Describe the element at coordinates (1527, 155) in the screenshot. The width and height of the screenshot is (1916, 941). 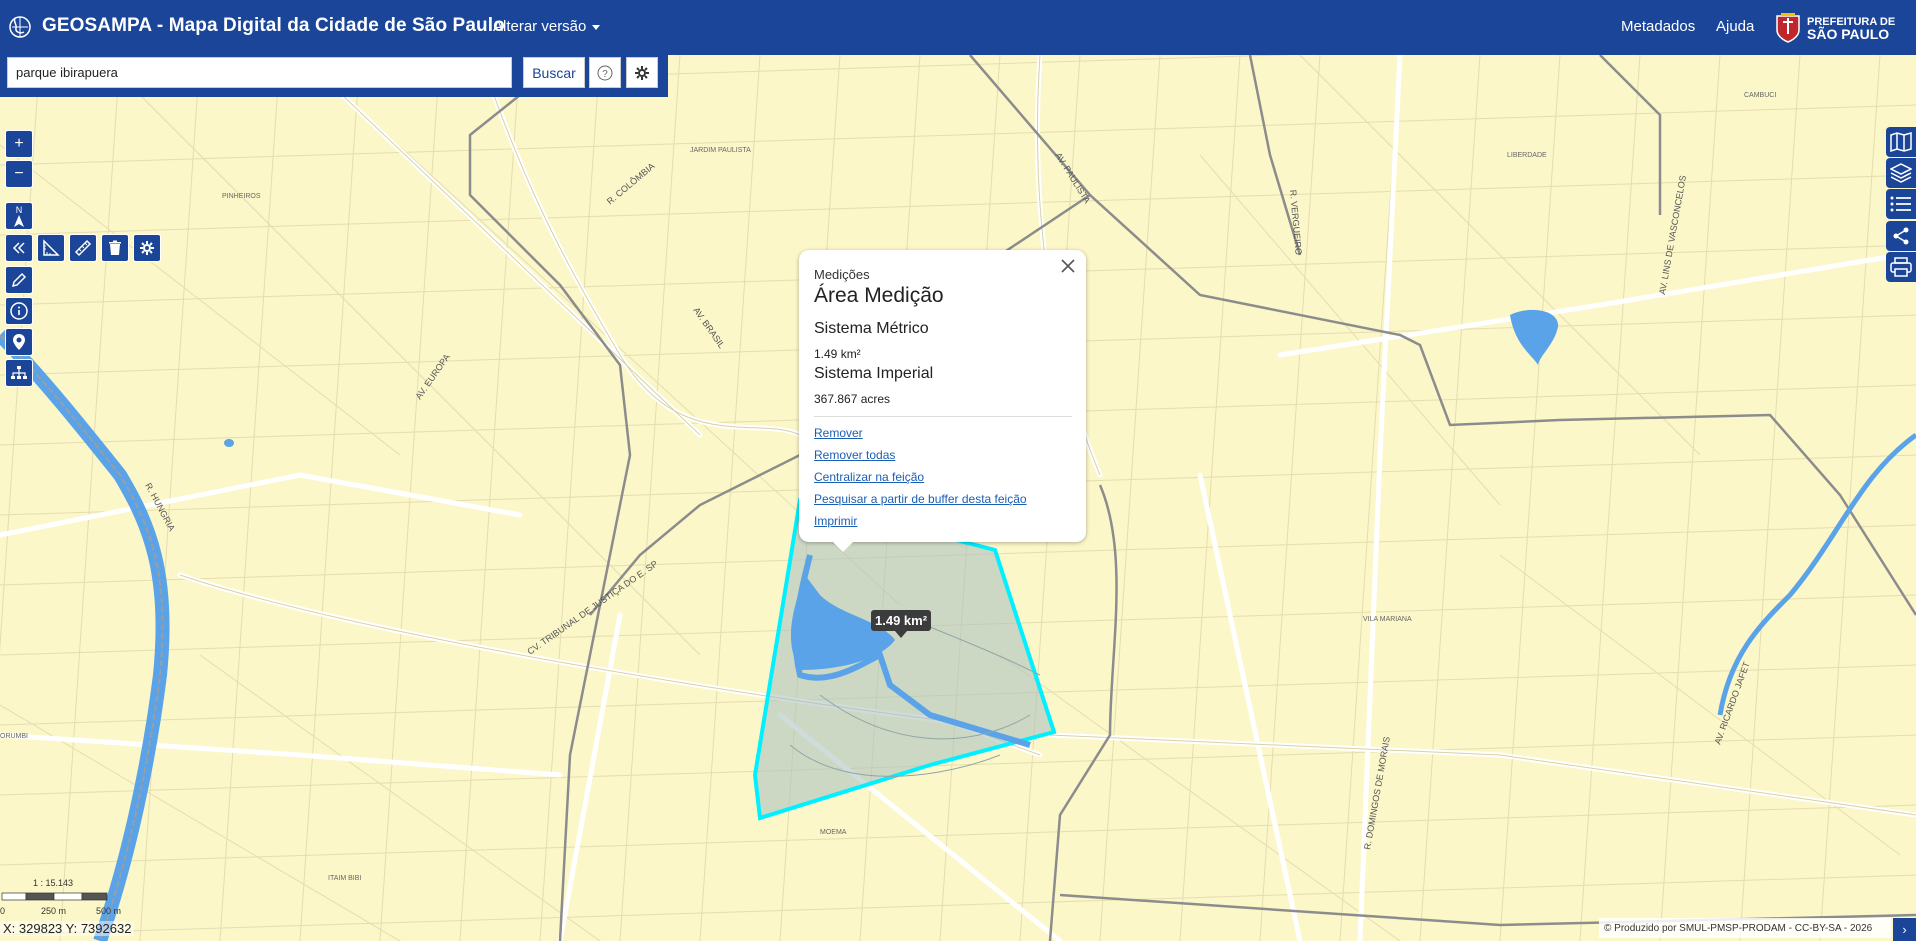
I see `label-liberdade: LIBERDADE` at that location.